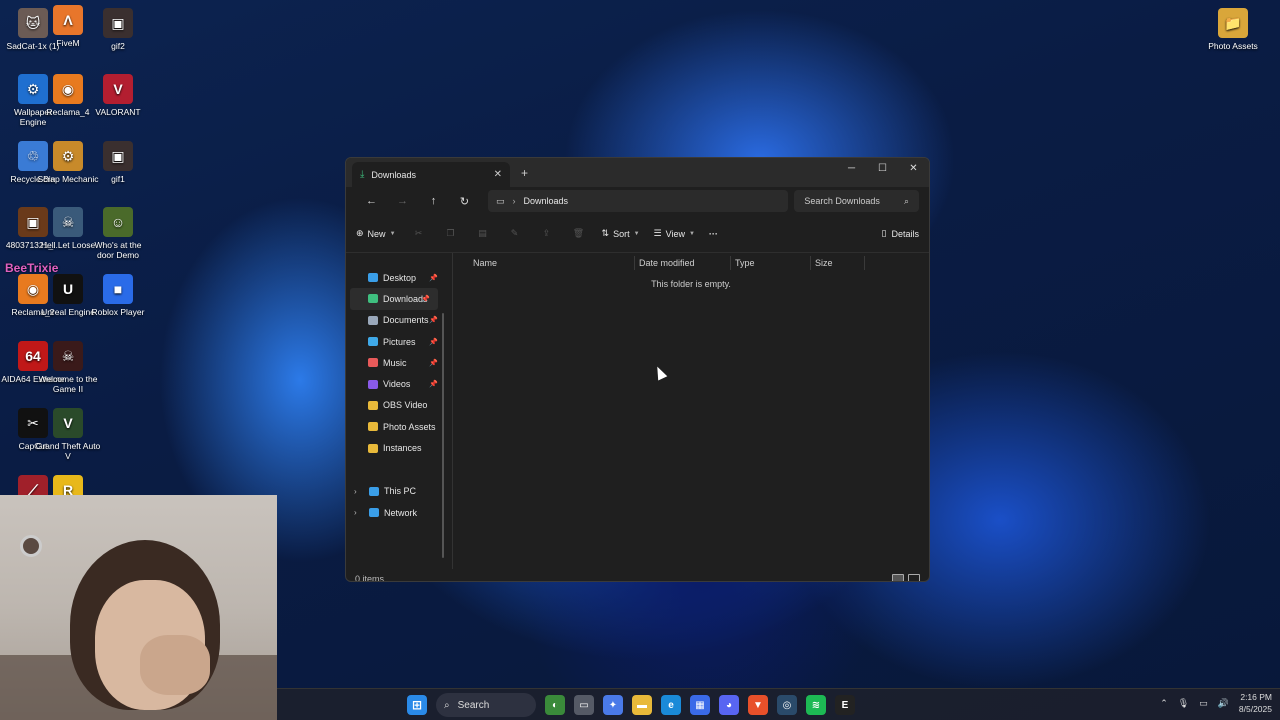 This screenshot has height=720, width=1280. I want to click on new-tab-button: +, so click(524, 173).